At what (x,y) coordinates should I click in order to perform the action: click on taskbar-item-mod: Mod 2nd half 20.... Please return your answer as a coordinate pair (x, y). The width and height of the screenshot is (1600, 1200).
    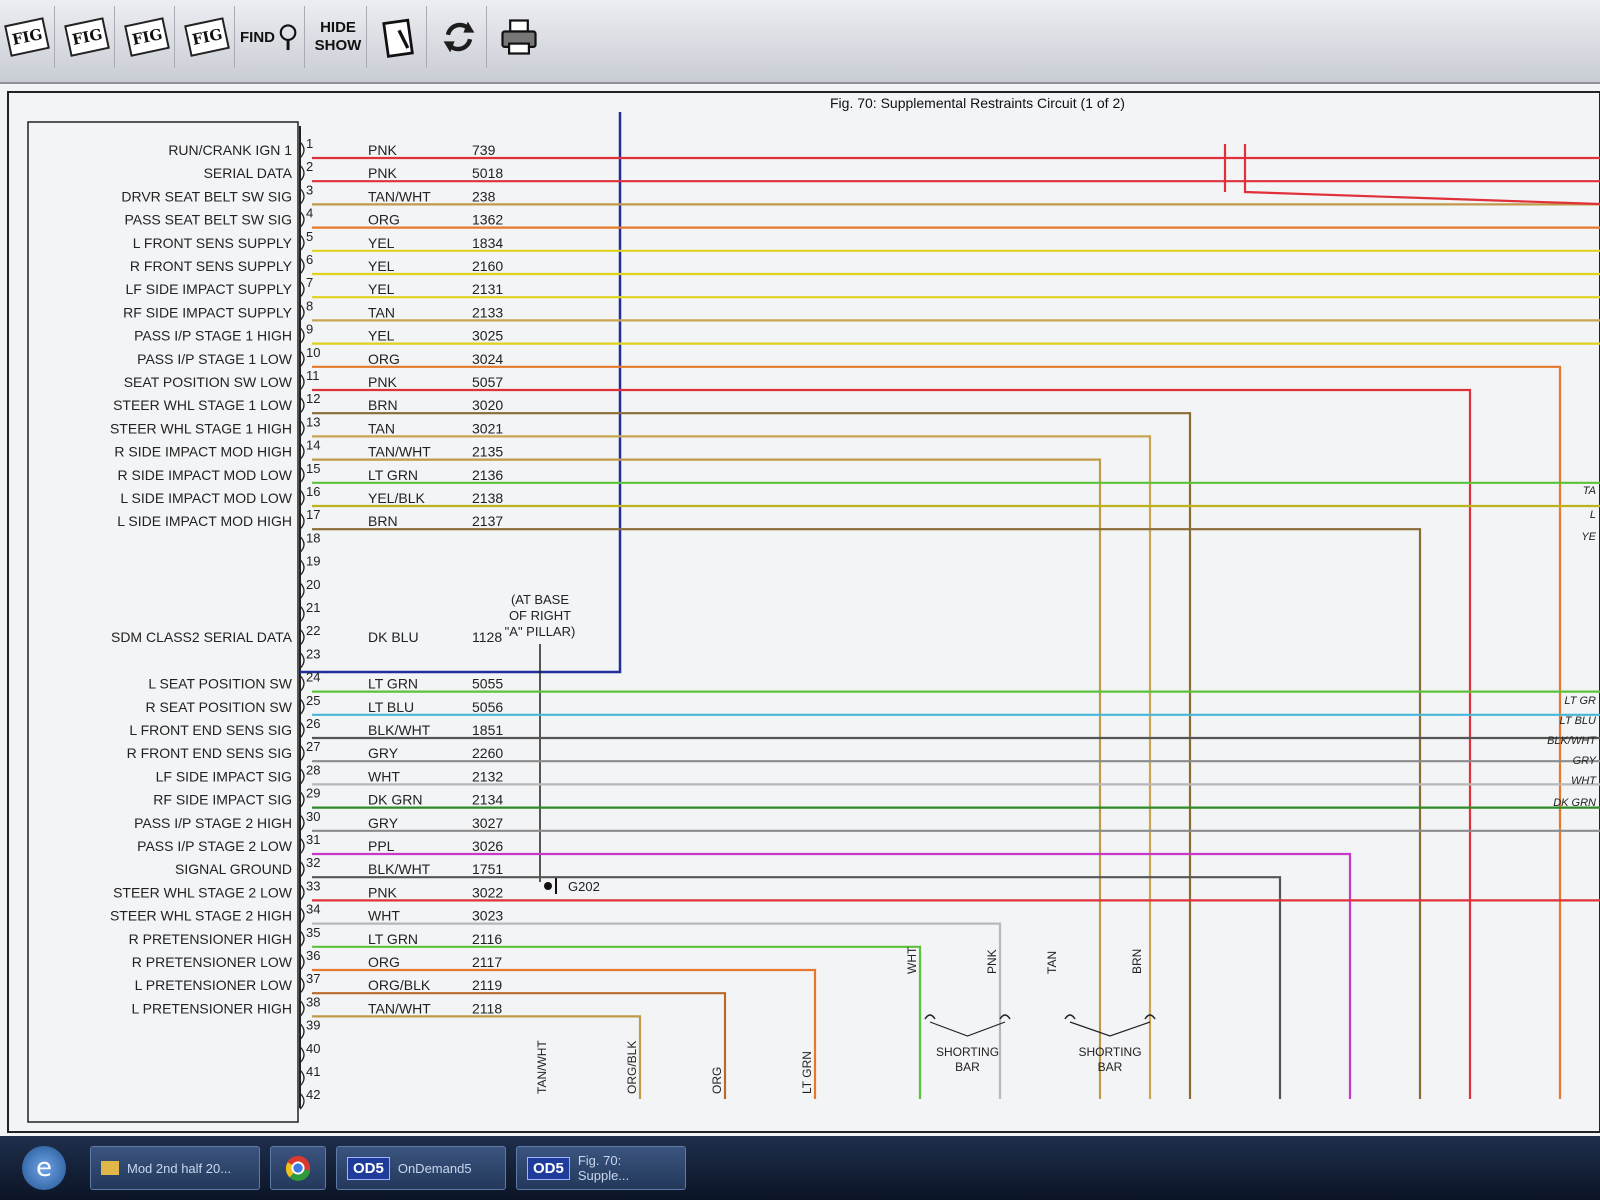
    Looking at the image, I should click on (175, 1168).